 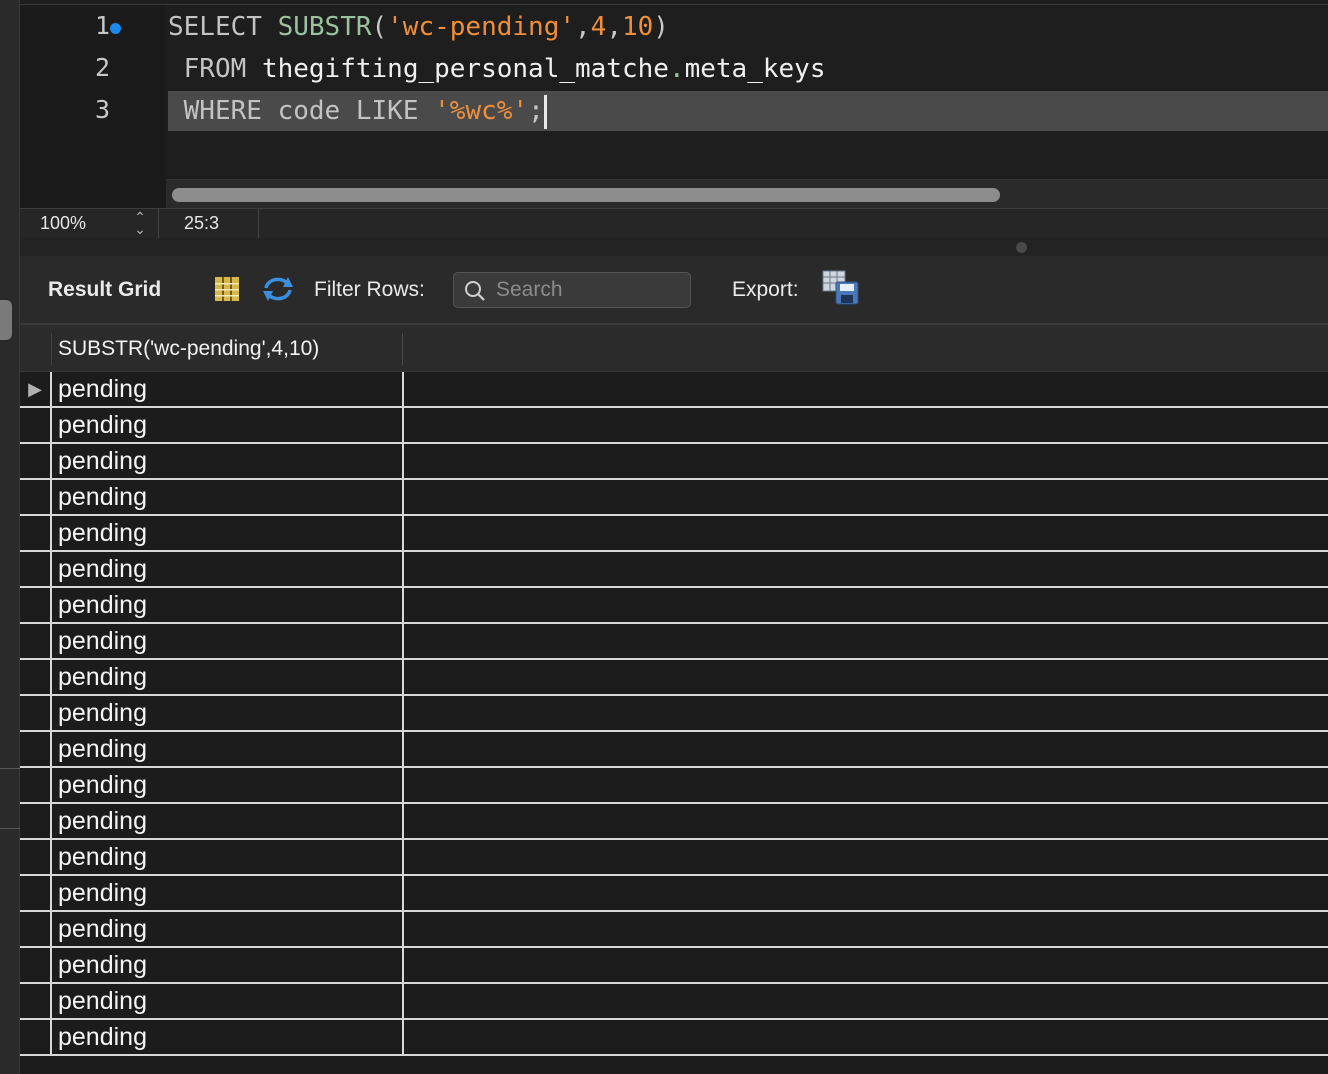 I want to click on table-row: ▶ pending, so click(x=674, y=390).